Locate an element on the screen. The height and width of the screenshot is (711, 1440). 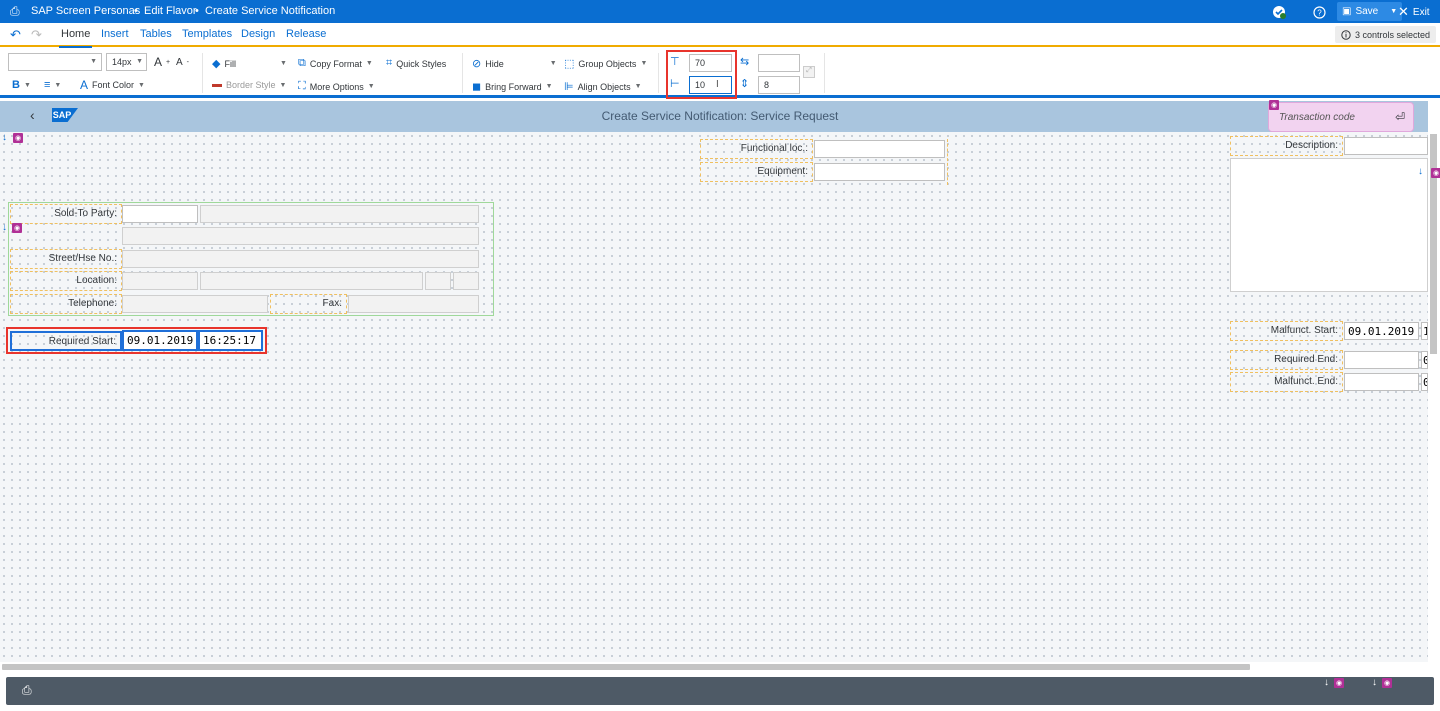
top-position-input: 70 is located at coordinates (710, 63).